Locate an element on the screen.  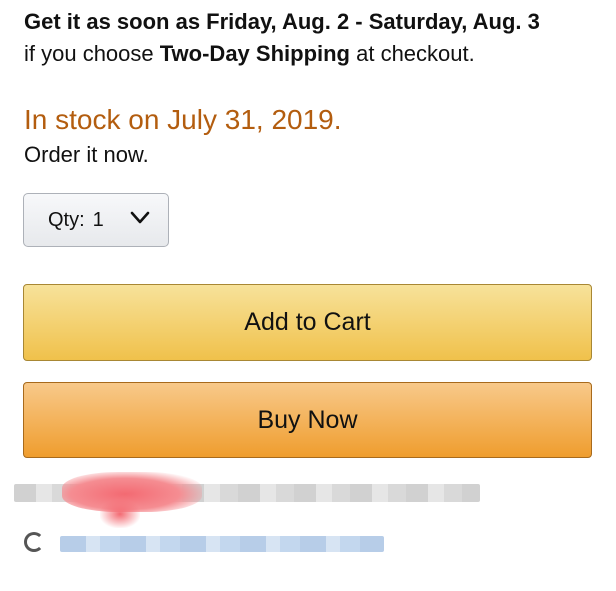
add-to-cart-label: Add to Cart is located at coordinates (307, 322).